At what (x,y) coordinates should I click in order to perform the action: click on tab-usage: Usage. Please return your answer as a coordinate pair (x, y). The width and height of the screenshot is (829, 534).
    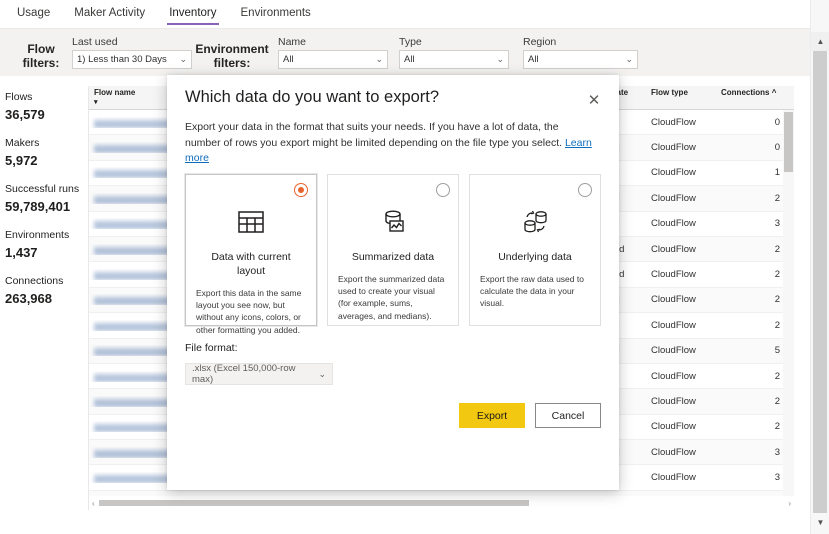
    Looking at the image, I should click on (33, 14).